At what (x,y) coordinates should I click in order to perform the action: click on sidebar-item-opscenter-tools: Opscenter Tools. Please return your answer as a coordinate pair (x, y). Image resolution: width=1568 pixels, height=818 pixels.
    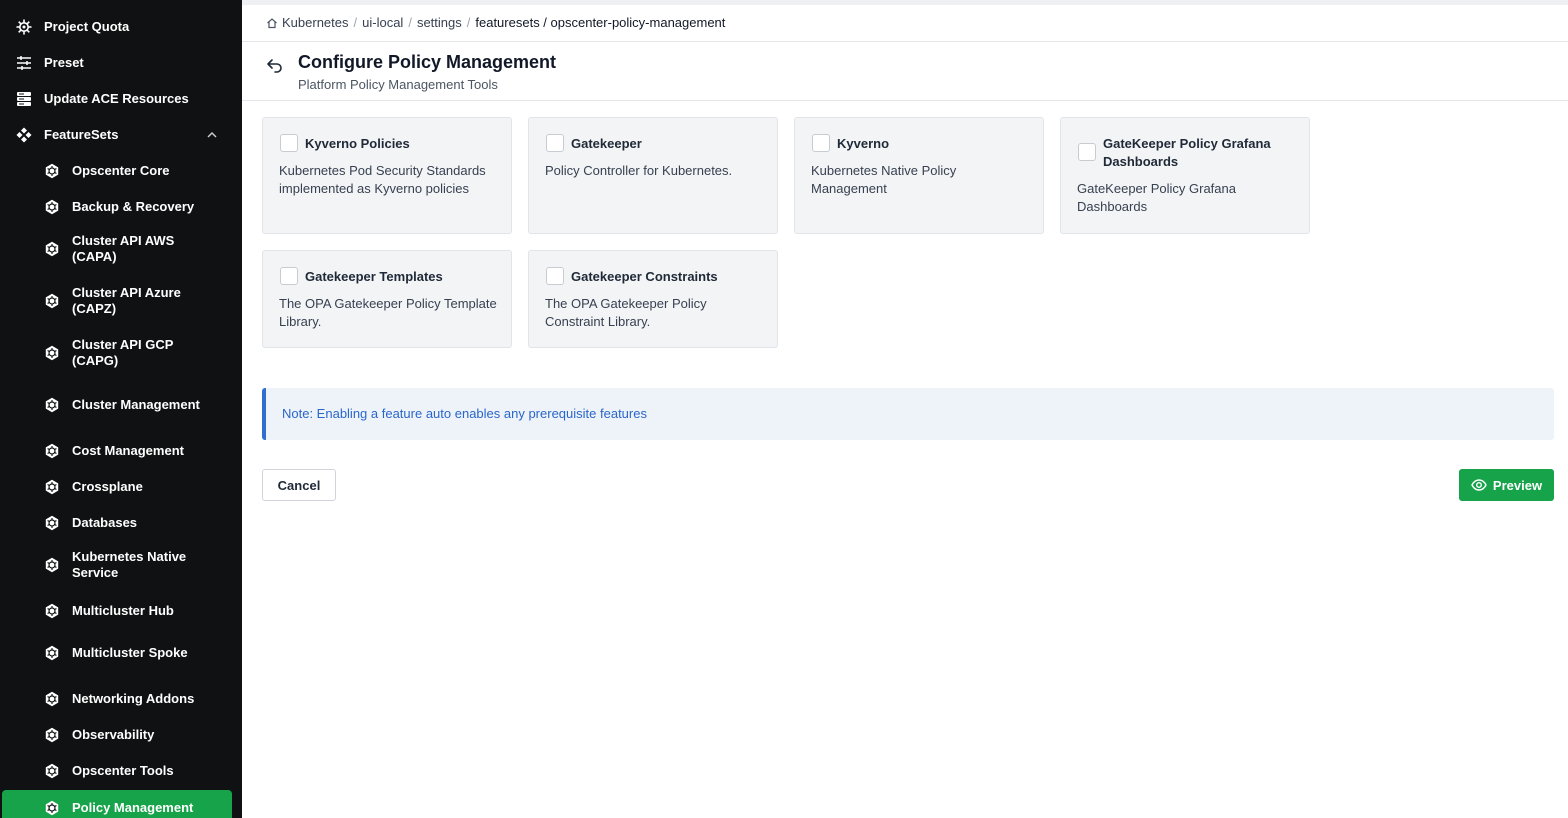
    Looking at the image, I should click on (117, 771).